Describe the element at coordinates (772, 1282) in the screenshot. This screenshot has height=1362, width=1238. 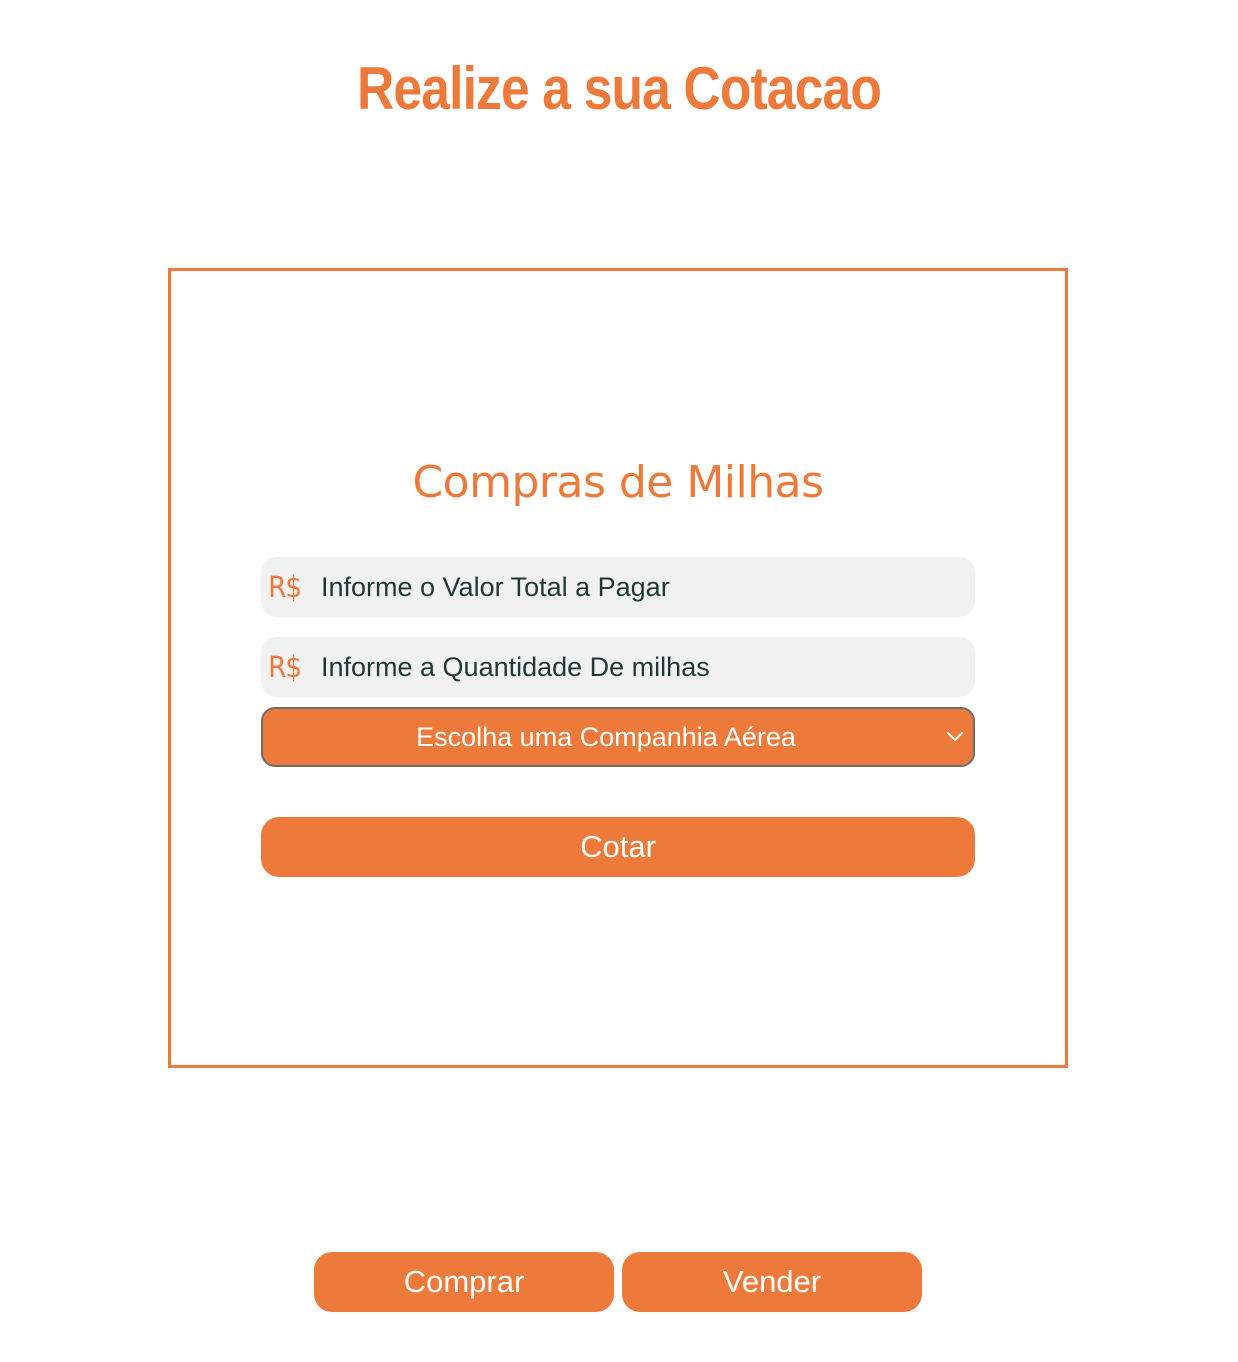
I see `vender-button: Vender` at that location.